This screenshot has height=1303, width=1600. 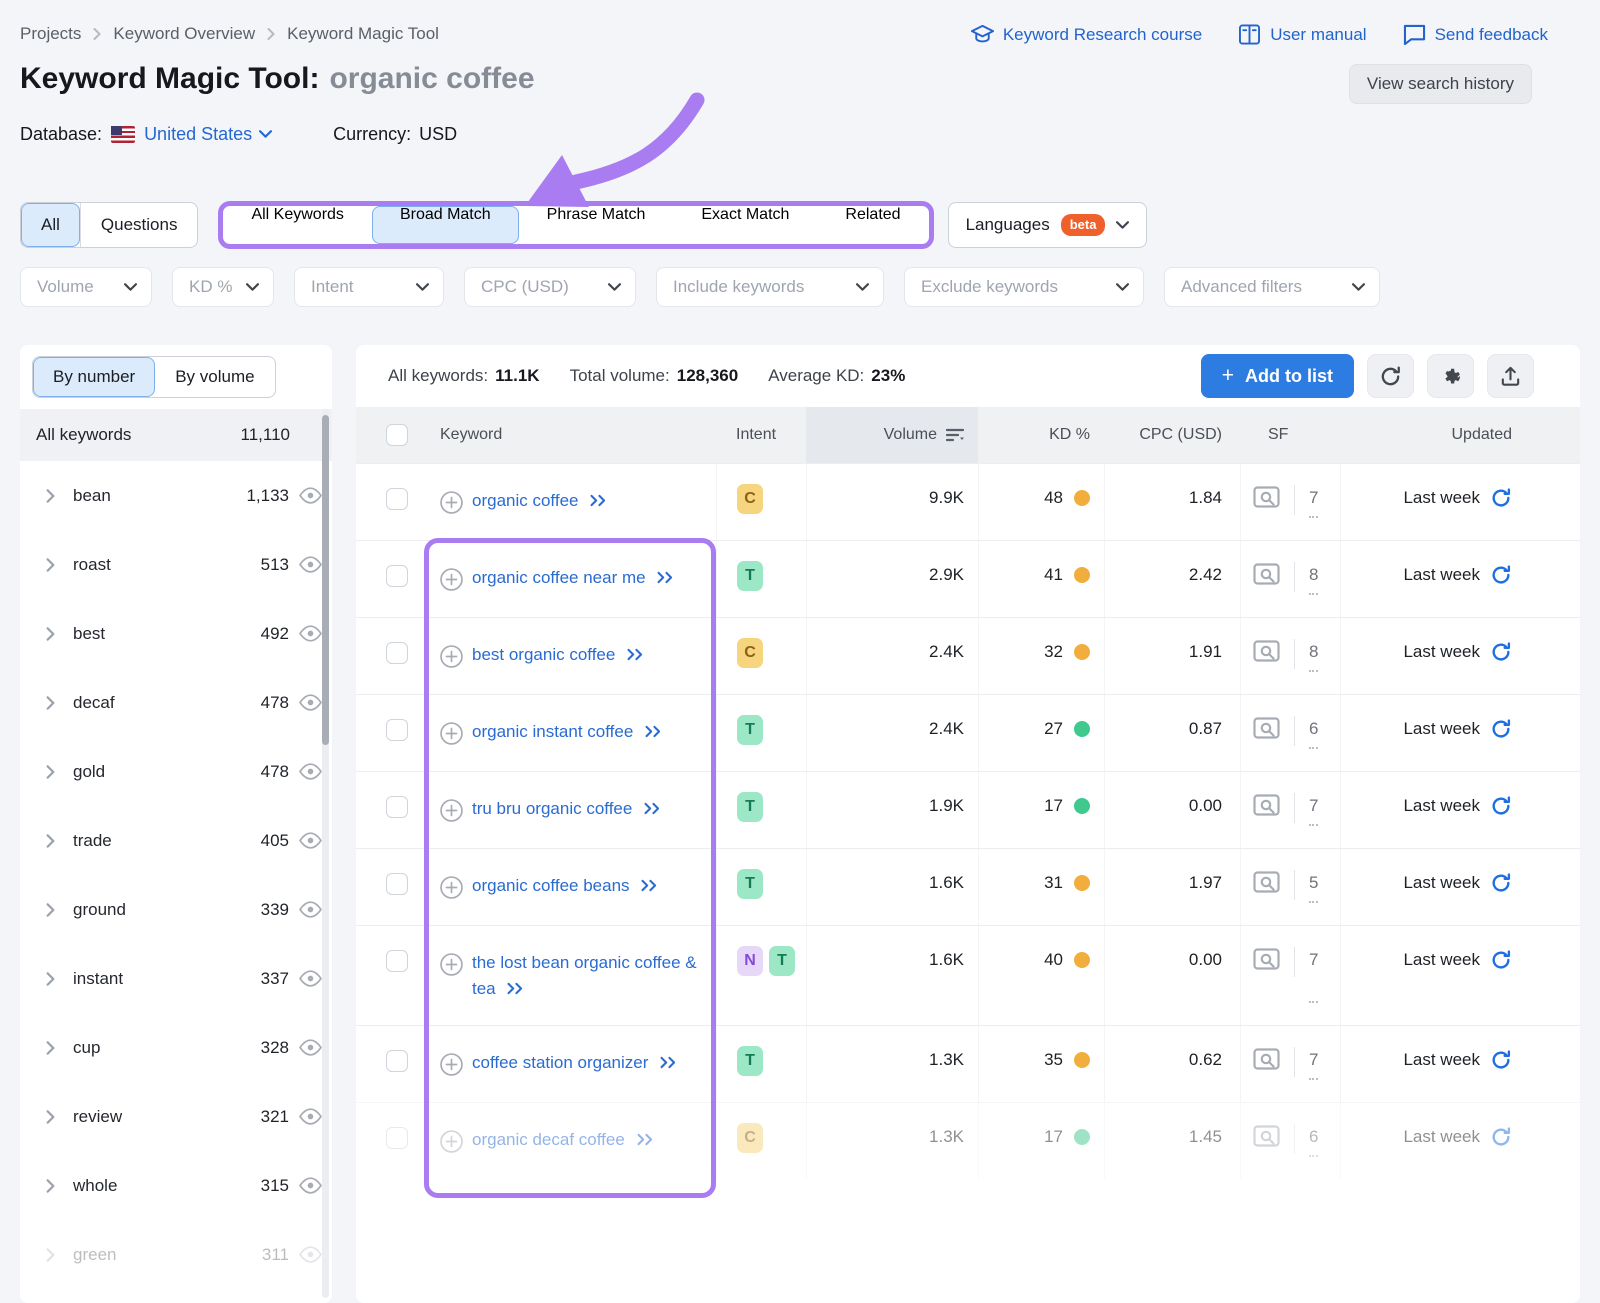 I want to click on breadcrumb-item-projects: Projects, so click(x=50, y=34).